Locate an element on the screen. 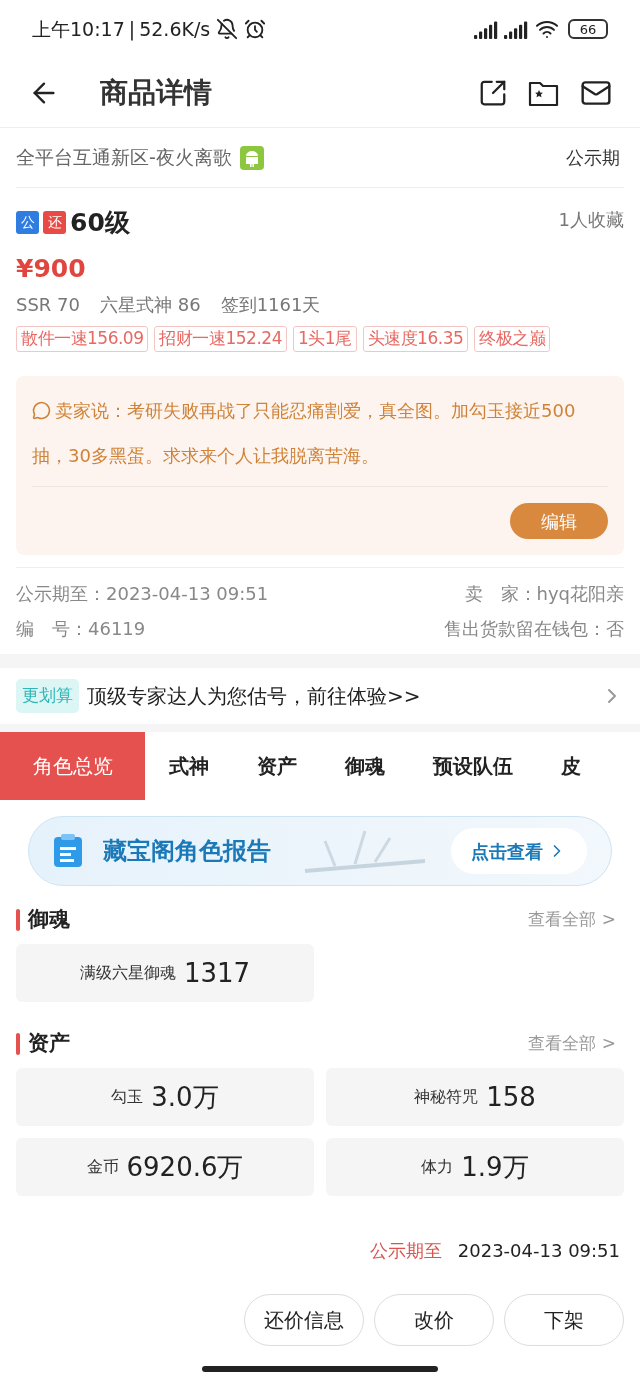  stat-label: 体力 is located at coordinates (437, 1167).